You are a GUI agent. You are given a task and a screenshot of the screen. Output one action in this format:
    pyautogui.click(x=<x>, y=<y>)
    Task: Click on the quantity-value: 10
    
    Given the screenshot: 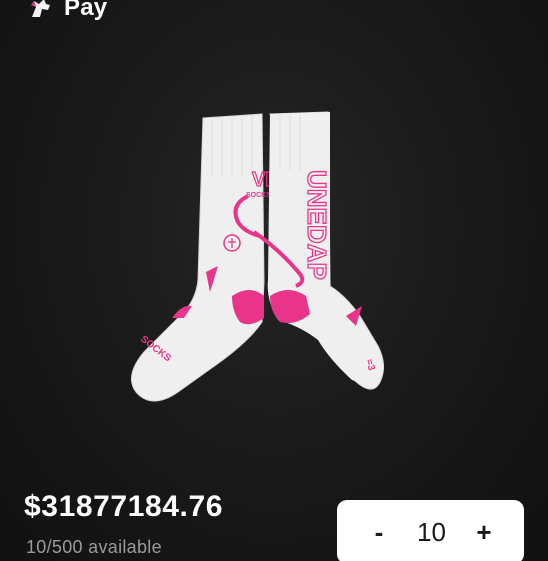 What is the action you would take?
    pyautogui.click(x=431, y=531)
    